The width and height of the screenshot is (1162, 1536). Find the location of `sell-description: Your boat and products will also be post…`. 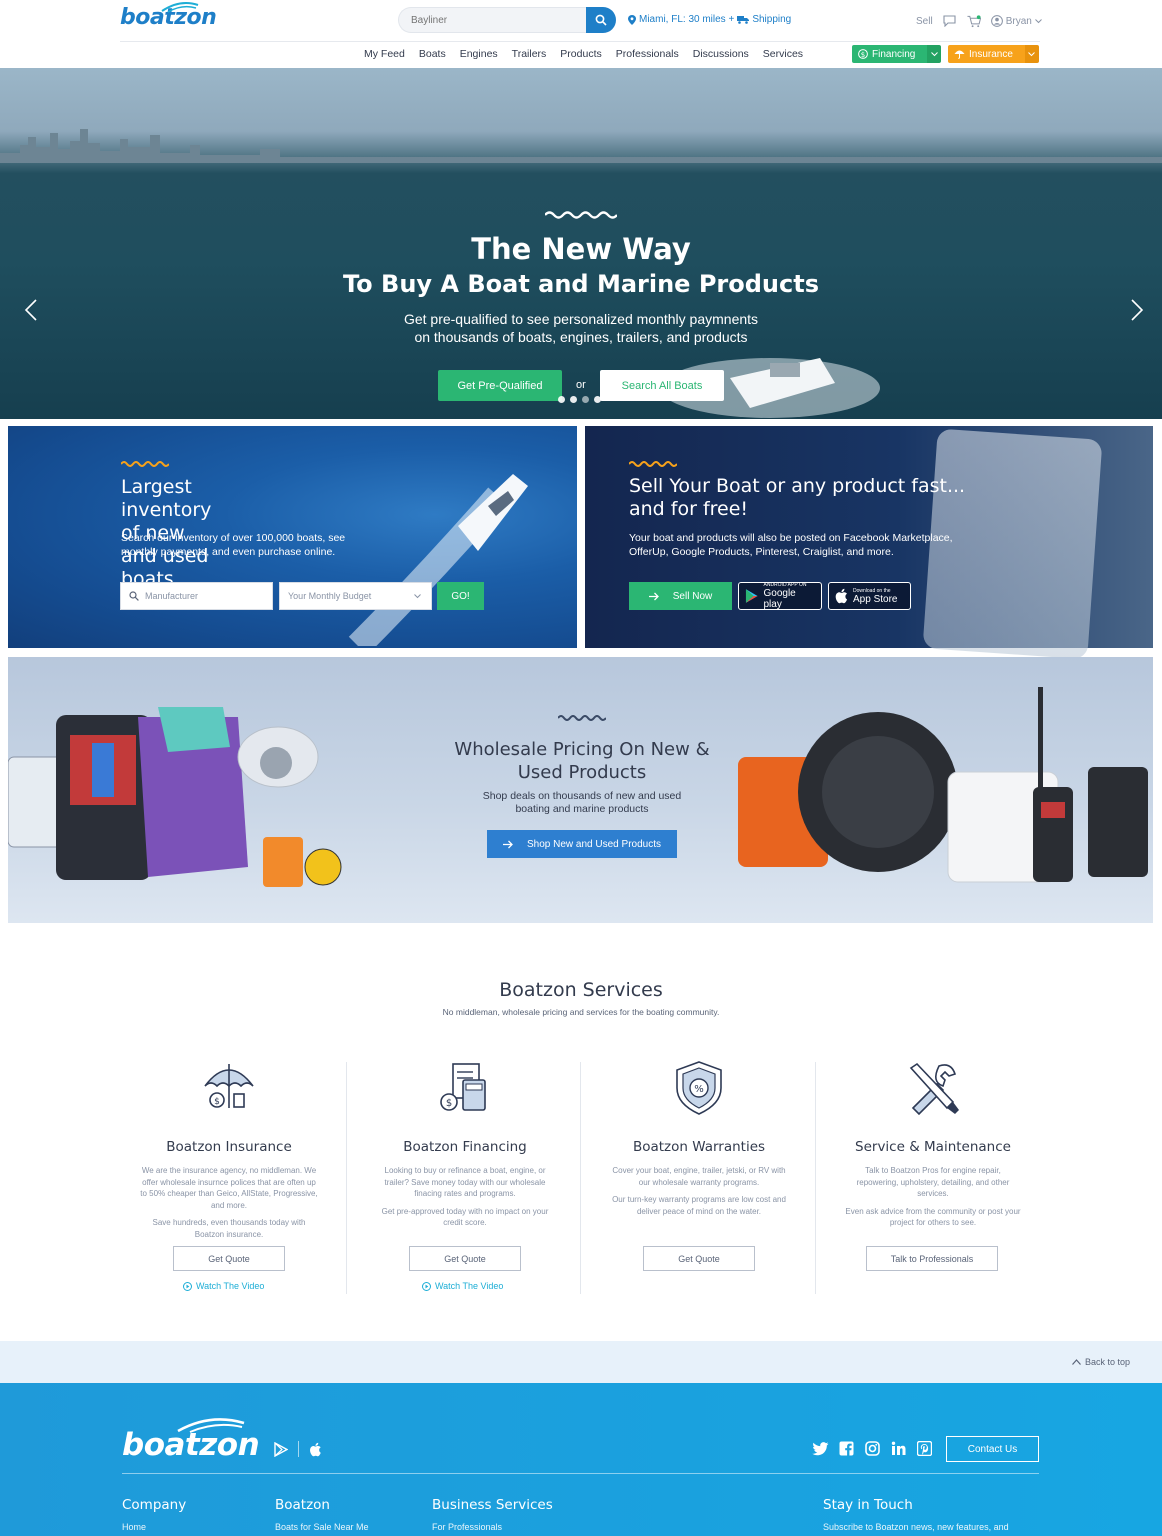

sell-description: Your boat and products will also be post… is located at coordinates (819, 545).